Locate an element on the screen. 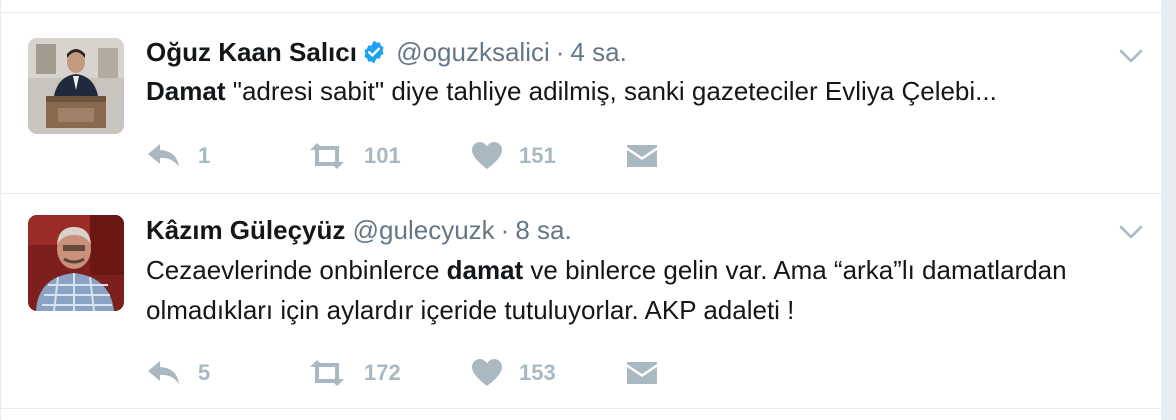  display-name: Oğuz Kaan Salıcı is located at coordinates (251, 52).